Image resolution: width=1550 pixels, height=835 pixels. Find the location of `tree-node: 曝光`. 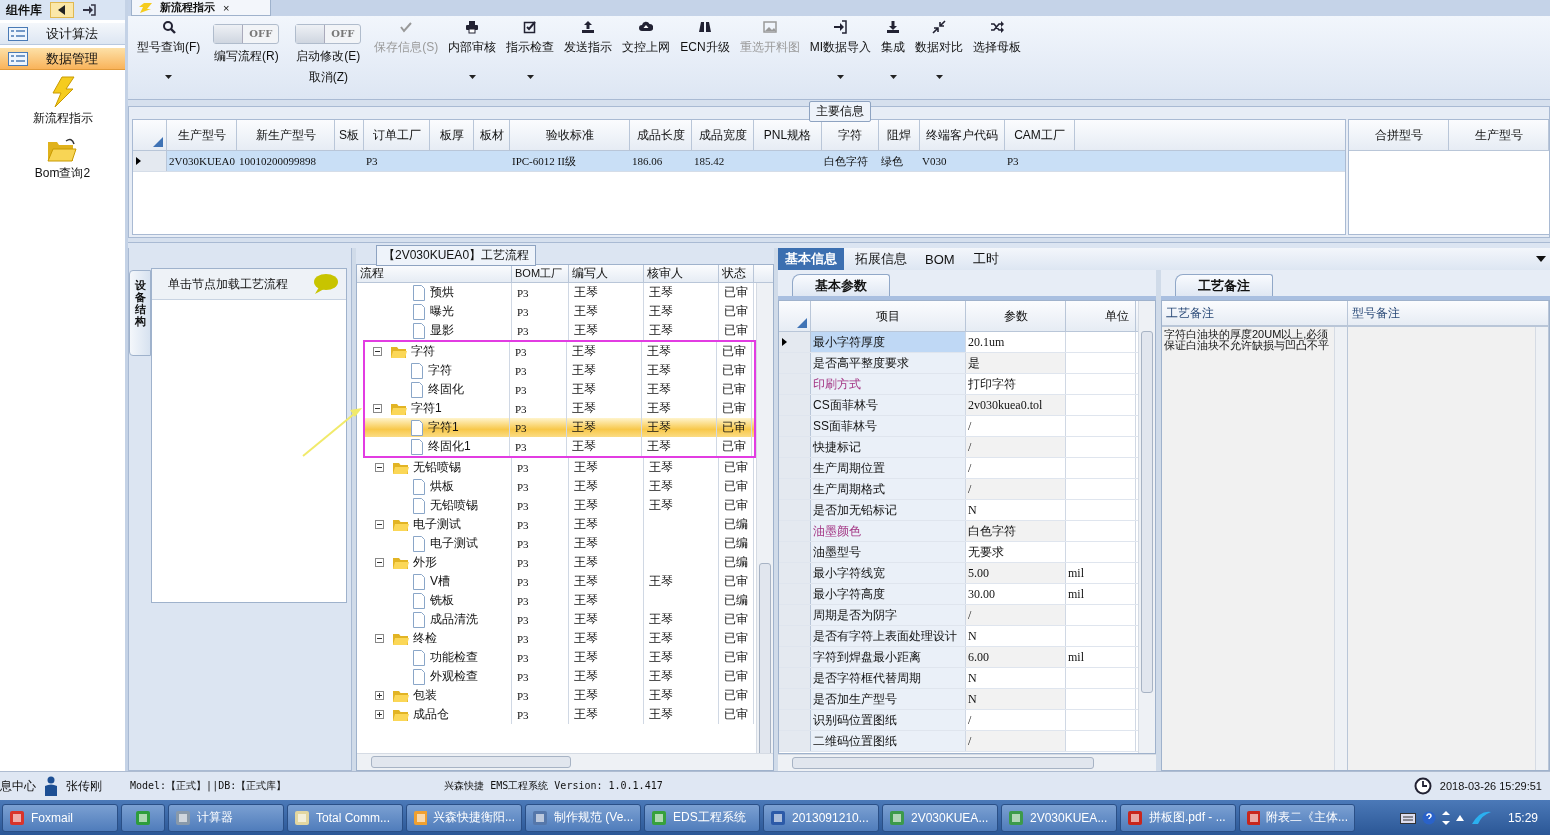

tree-node: 曝光 is located at coordinates (442, 311).